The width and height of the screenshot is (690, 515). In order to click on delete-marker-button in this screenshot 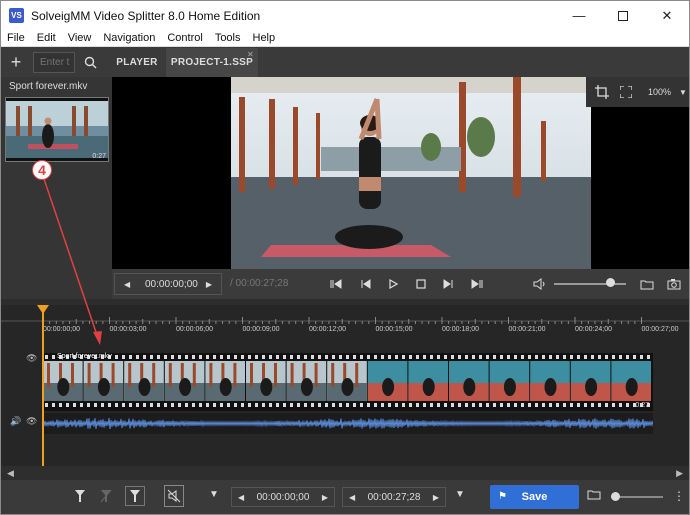, I will do `click(106, 496)`.